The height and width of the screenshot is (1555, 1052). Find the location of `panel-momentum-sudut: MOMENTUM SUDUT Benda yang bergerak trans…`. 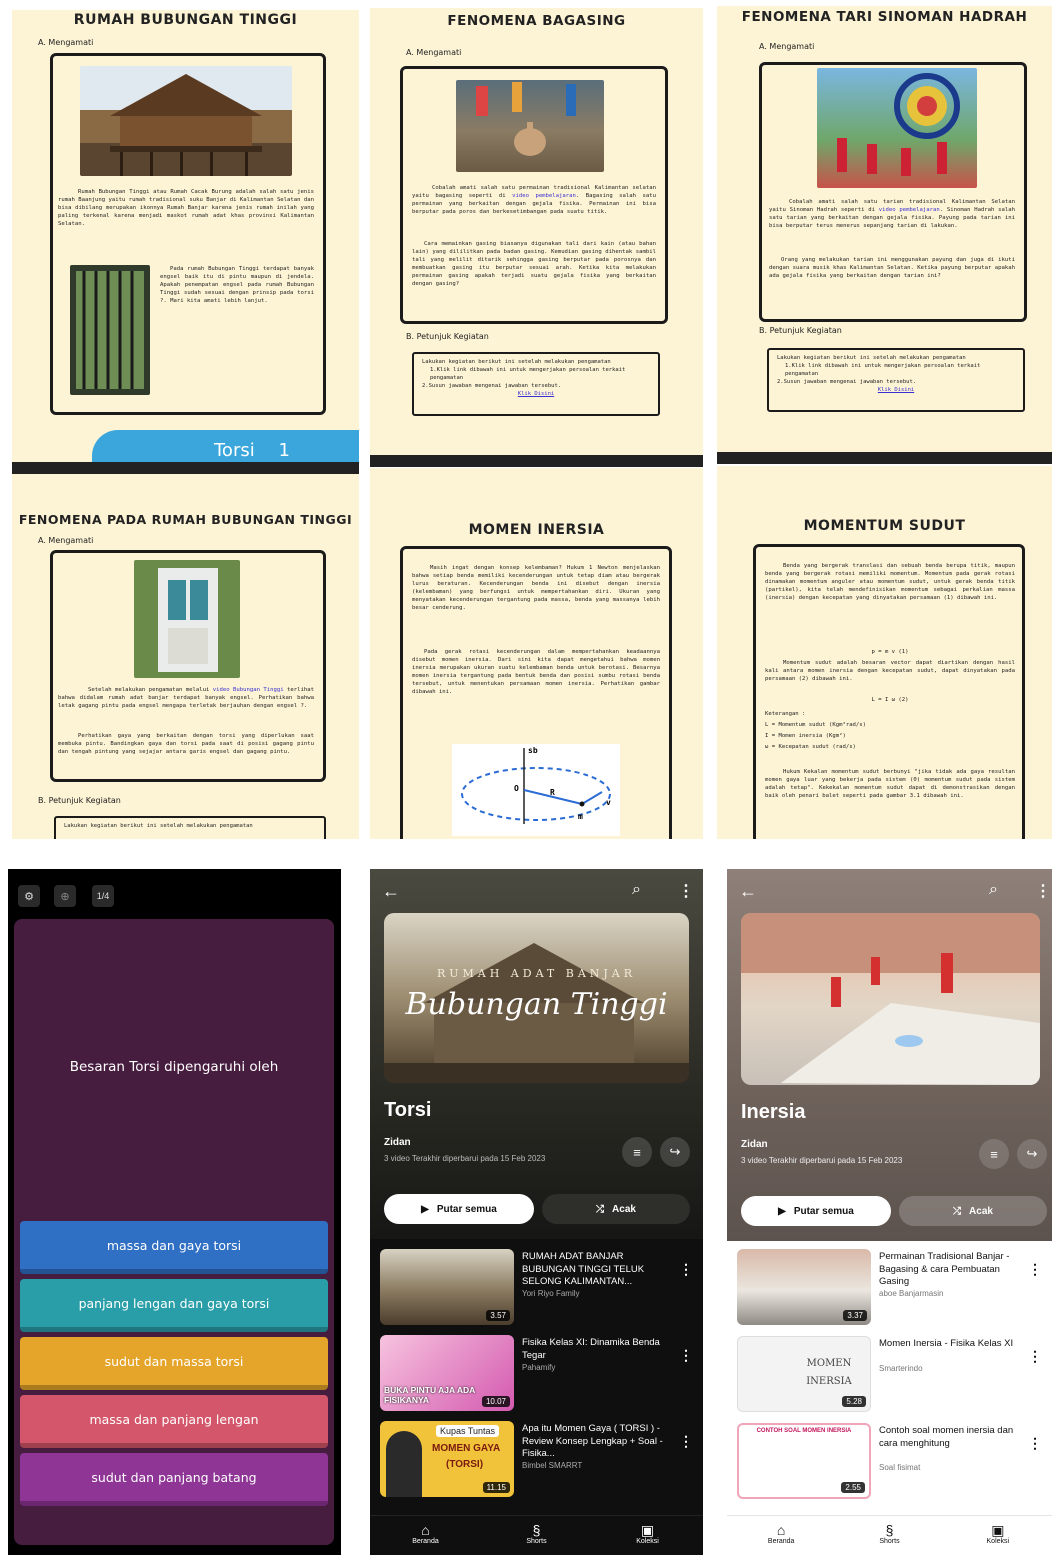

panel-momentum-sudut: MOMENTUM SUDUT Benda yang bergerak trans… is located at coordinates (884, 652).